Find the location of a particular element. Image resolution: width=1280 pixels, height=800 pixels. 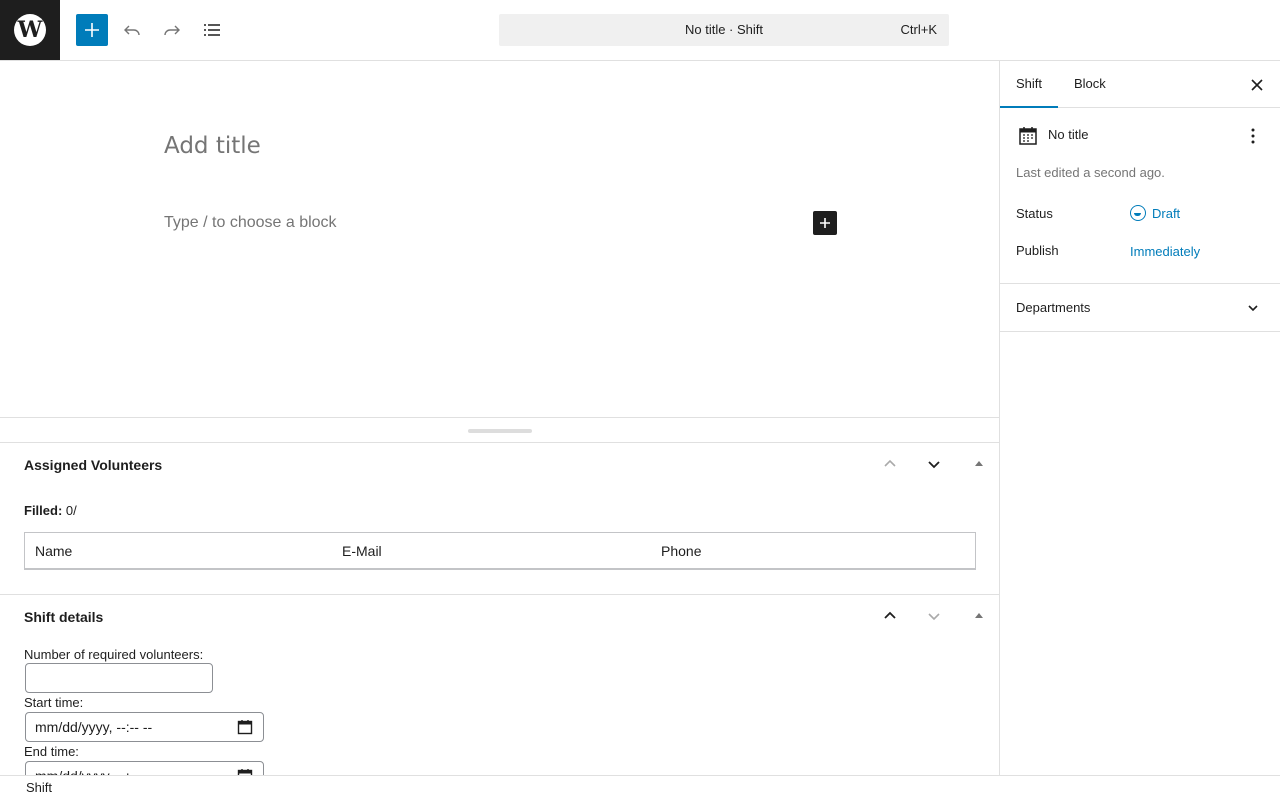

list-view-icon is located at coordinates (212, 30).